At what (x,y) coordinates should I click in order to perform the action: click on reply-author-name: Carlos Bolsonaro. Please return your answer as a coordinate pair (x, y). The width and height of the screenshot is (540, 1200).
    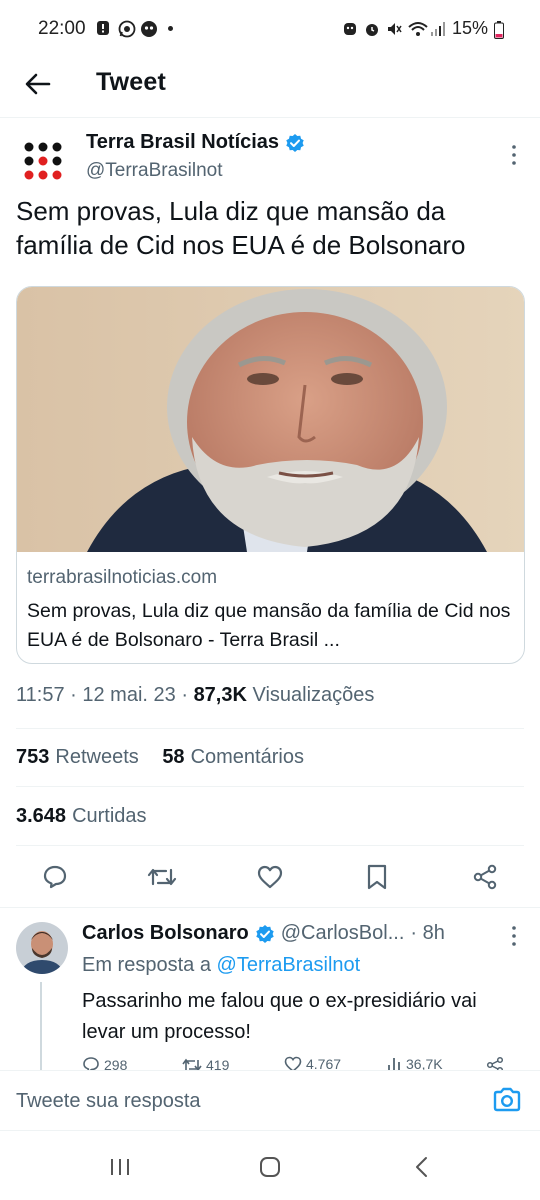
    Looking at the image, I should click on (165, 933).